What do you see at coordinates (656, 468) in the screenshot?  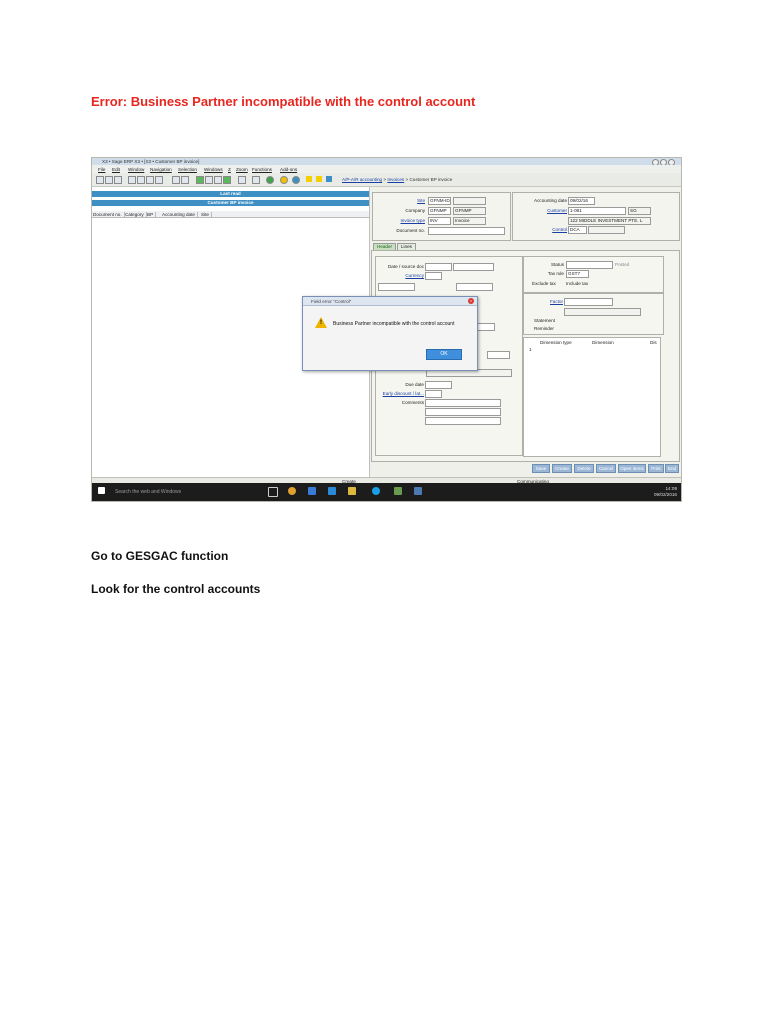 I see `print-button: Print` at bounding box center [656, 468].